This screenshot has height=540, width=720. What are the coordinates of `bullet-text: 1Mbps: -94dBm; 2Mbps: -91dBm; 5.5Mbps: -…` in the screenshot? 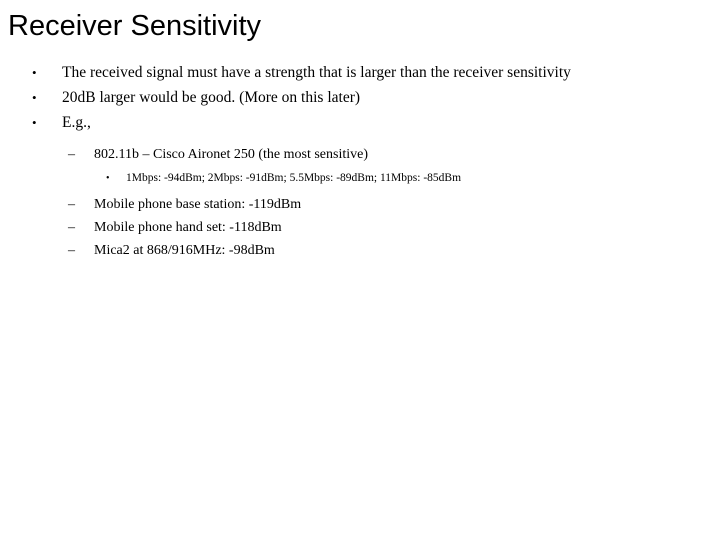 It's located at (294, 178).